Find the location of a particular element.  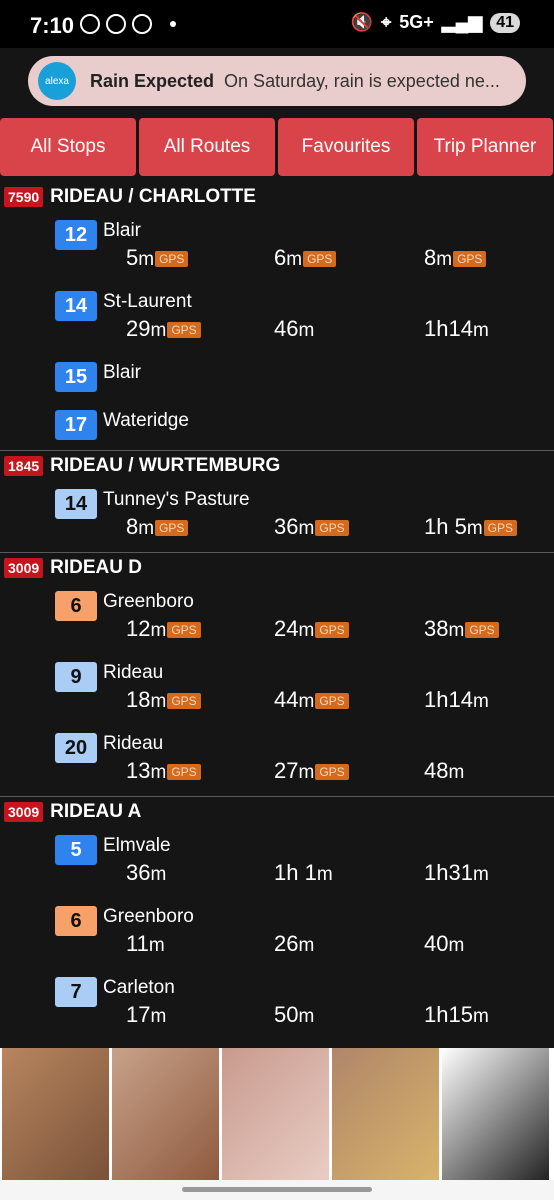

route-row: 7 Carleton 17m 50m 1h15m is located at coordinates (277, 1004).